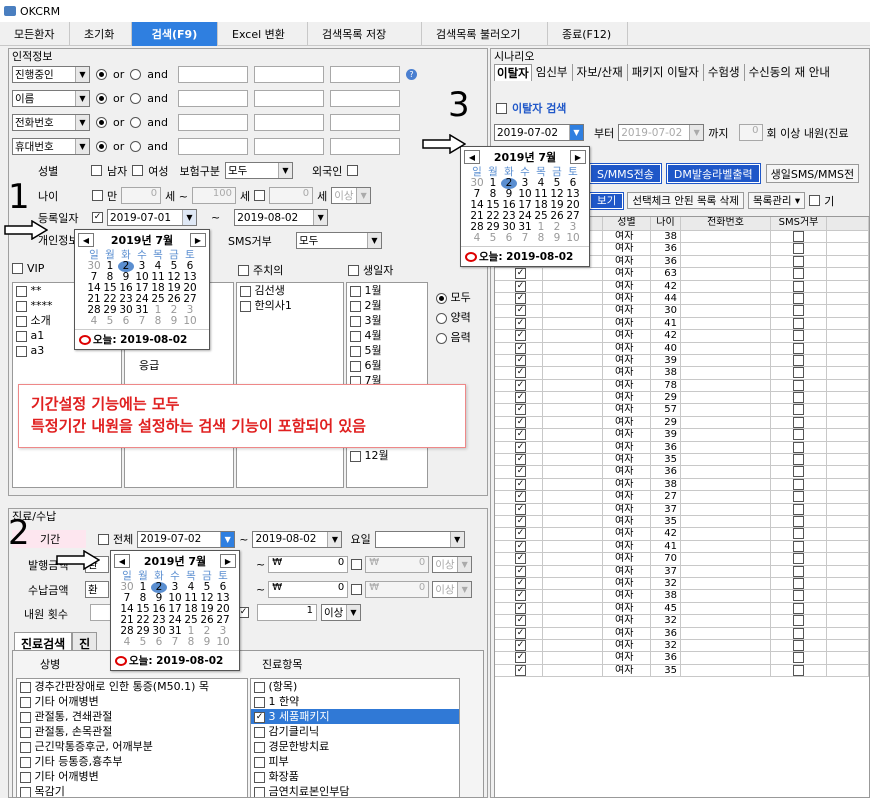 Image resolution: width=870 pixels, height=798 pixels. I want to click on period-from: 2019-07-02 ▼, so click(186, 539).